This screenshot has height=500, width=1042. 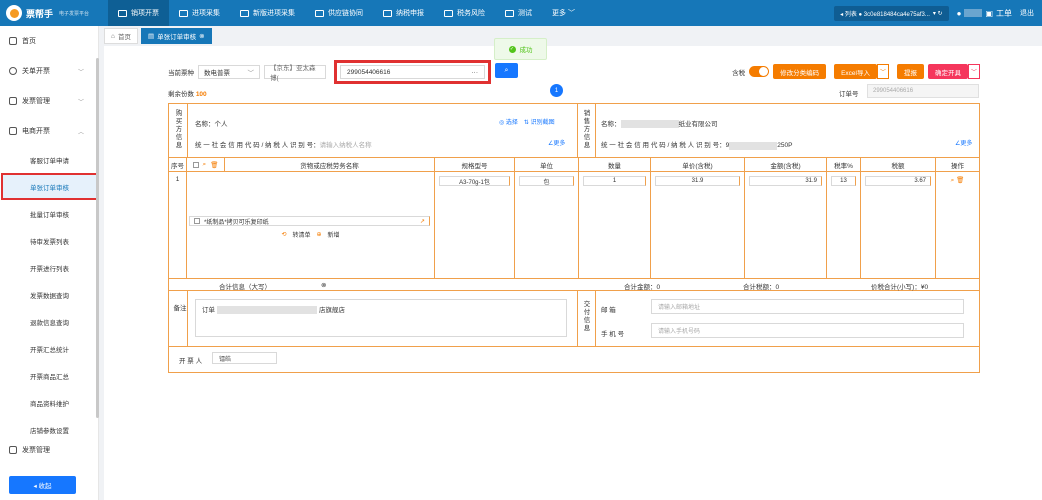 I want to click on rate-input: 13, so click(x=843, y=181).